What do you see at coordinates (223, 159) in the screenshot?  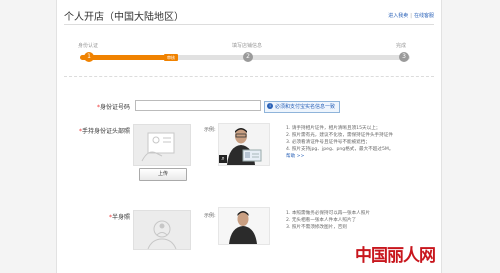 I see `zoom-icon: ⌕` at bounding box center [223, 159].